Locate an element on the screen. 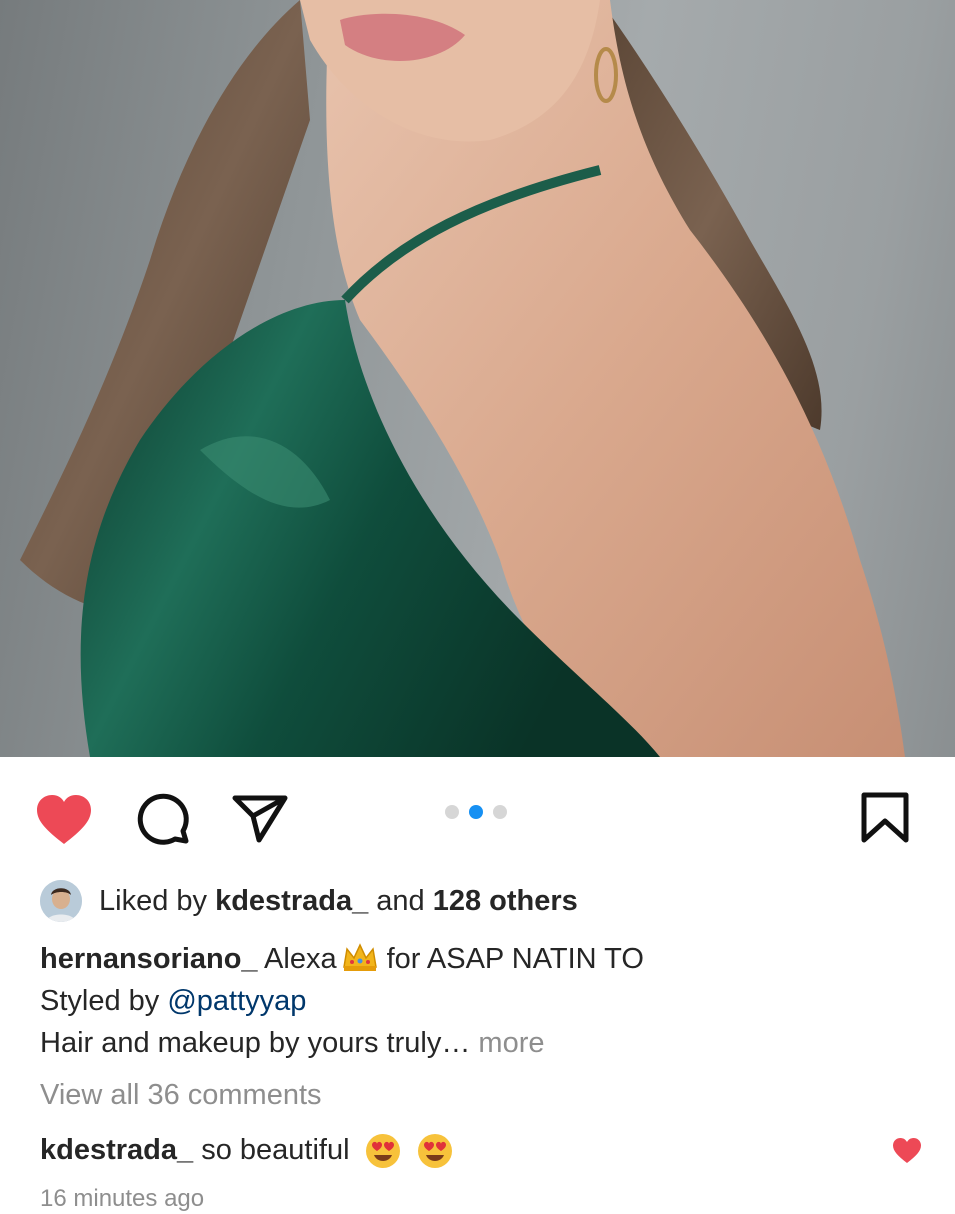 Image resolution: width=955 pixels, height=1214 pixels. caption-line-1: hernansoriano_ Alexa for ASAP NATIN TO is located at coordinates (480, 959).